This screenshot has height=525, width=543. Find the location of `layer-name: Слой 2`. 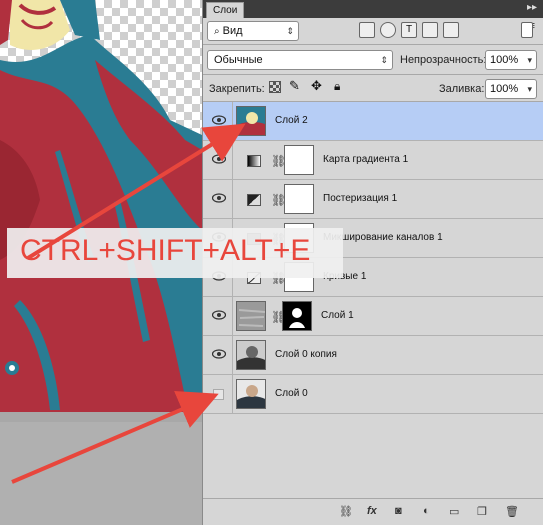

layer-name: Слой 2 is located at coordinates (291, 120).